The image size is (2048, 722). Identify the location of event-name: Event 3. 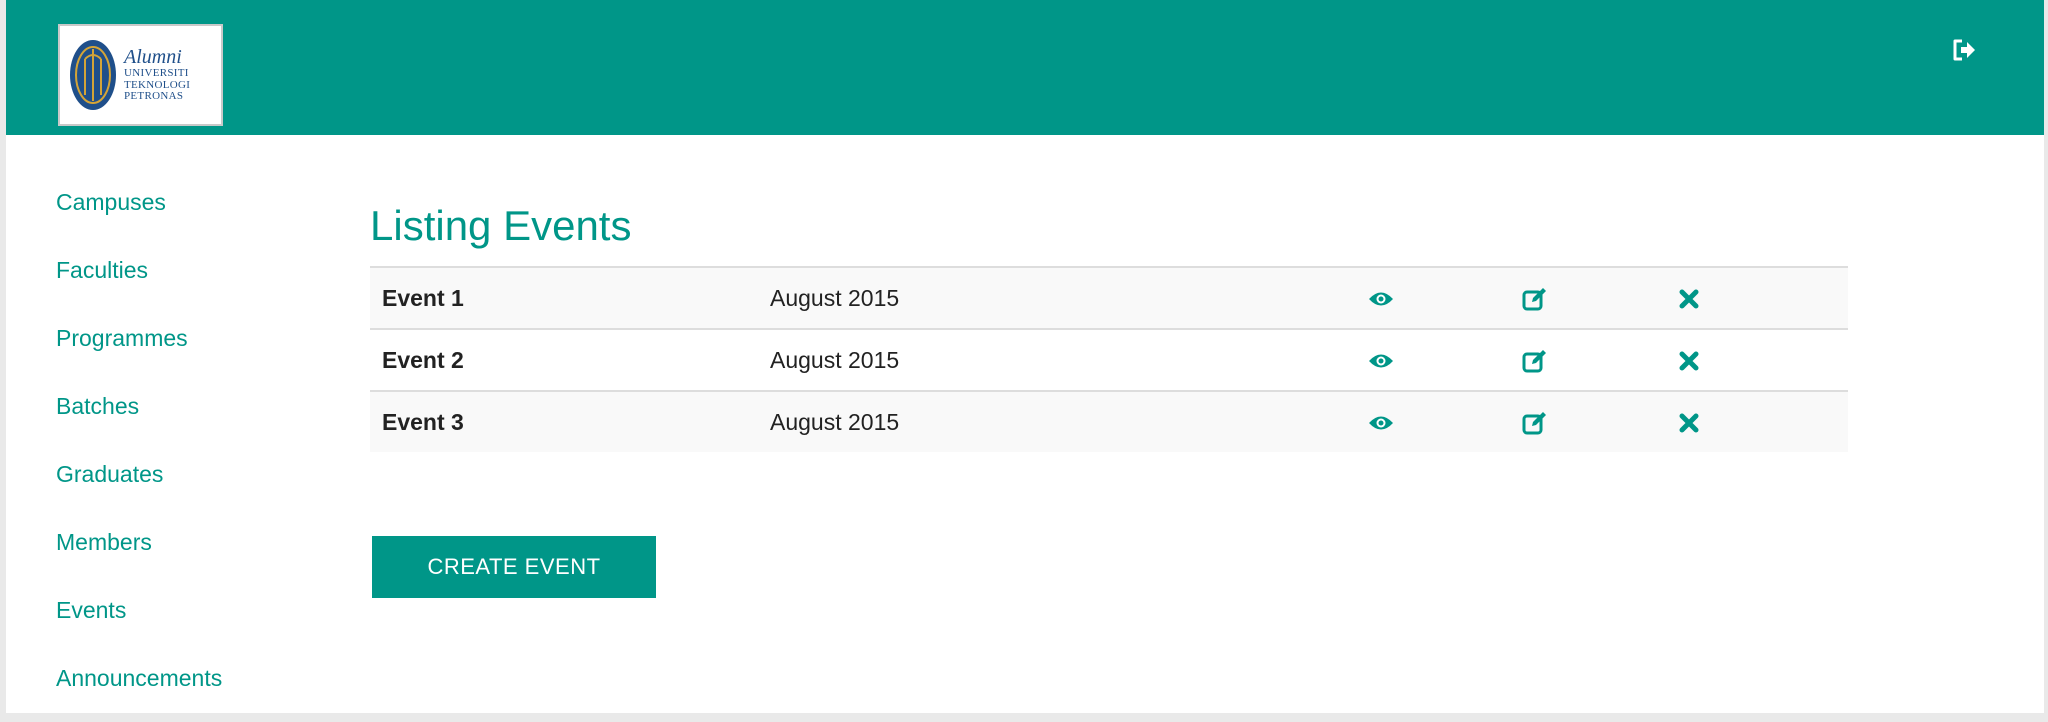
(564, 421).